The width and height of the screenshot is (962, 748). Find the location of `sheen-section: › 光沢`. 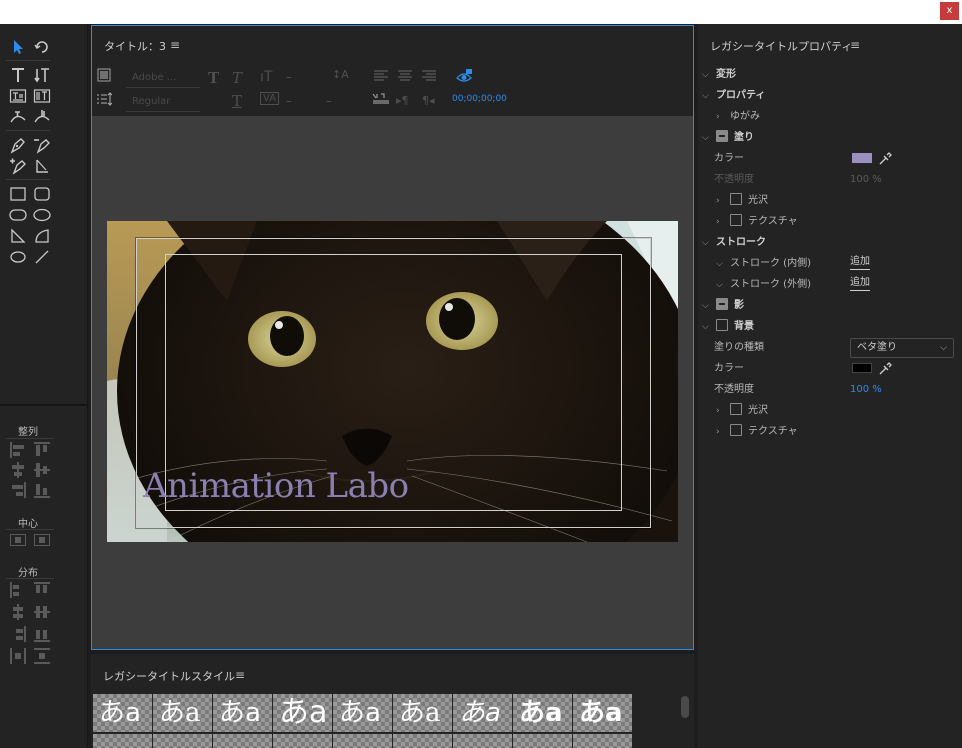

sheen-section: › 光沢 is located at coordinates (742, 201).